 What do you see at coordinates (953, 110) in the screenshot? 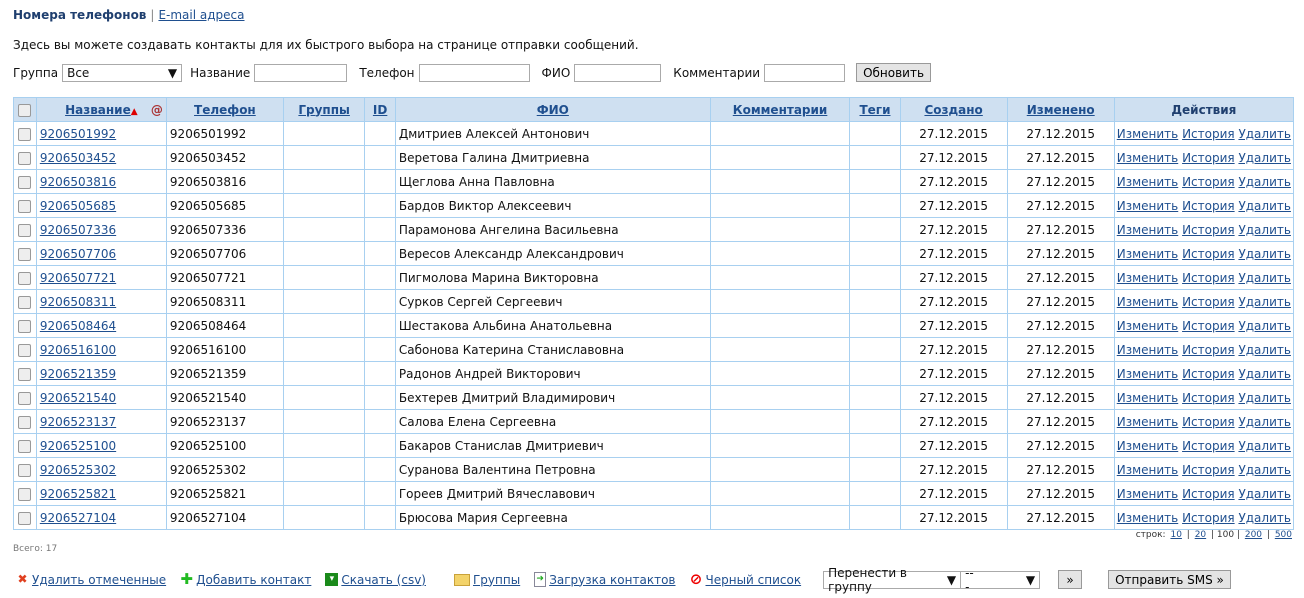
I see `sort-created: Создано` at bounding box center [953, 110].